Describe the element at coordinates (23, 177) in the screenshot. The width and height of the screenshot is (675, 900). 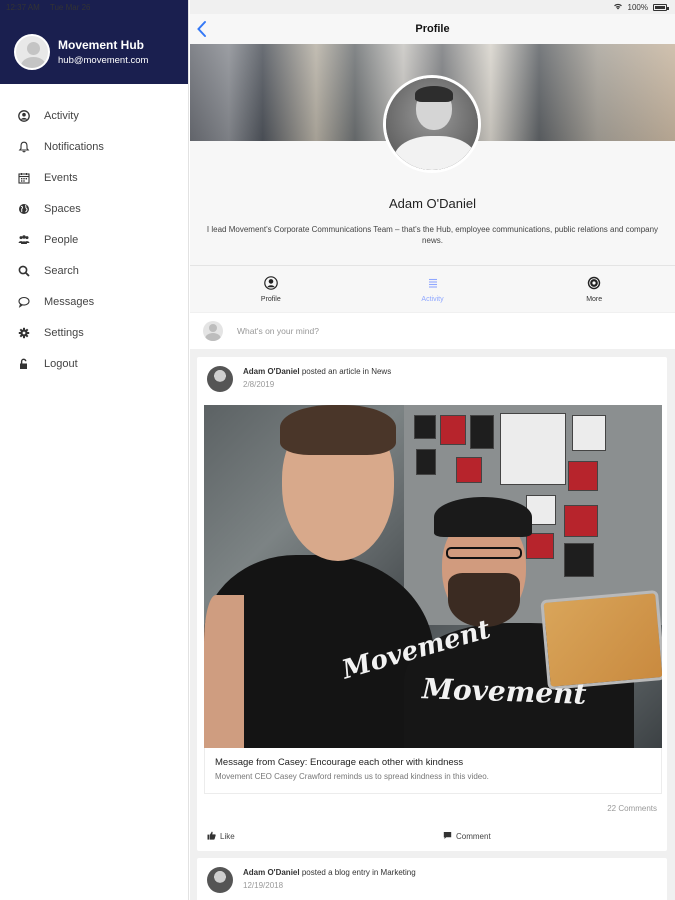
I see `calendar-icon` at that location.